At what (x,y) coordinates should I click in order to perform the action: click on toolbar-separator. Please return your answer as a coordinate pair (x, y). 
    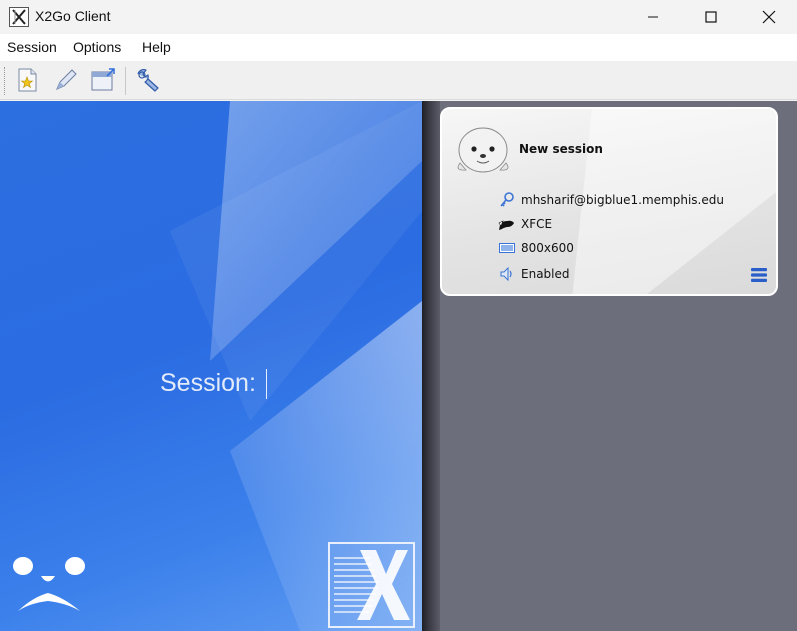
    Looking at the image, I should click on (125, 81).